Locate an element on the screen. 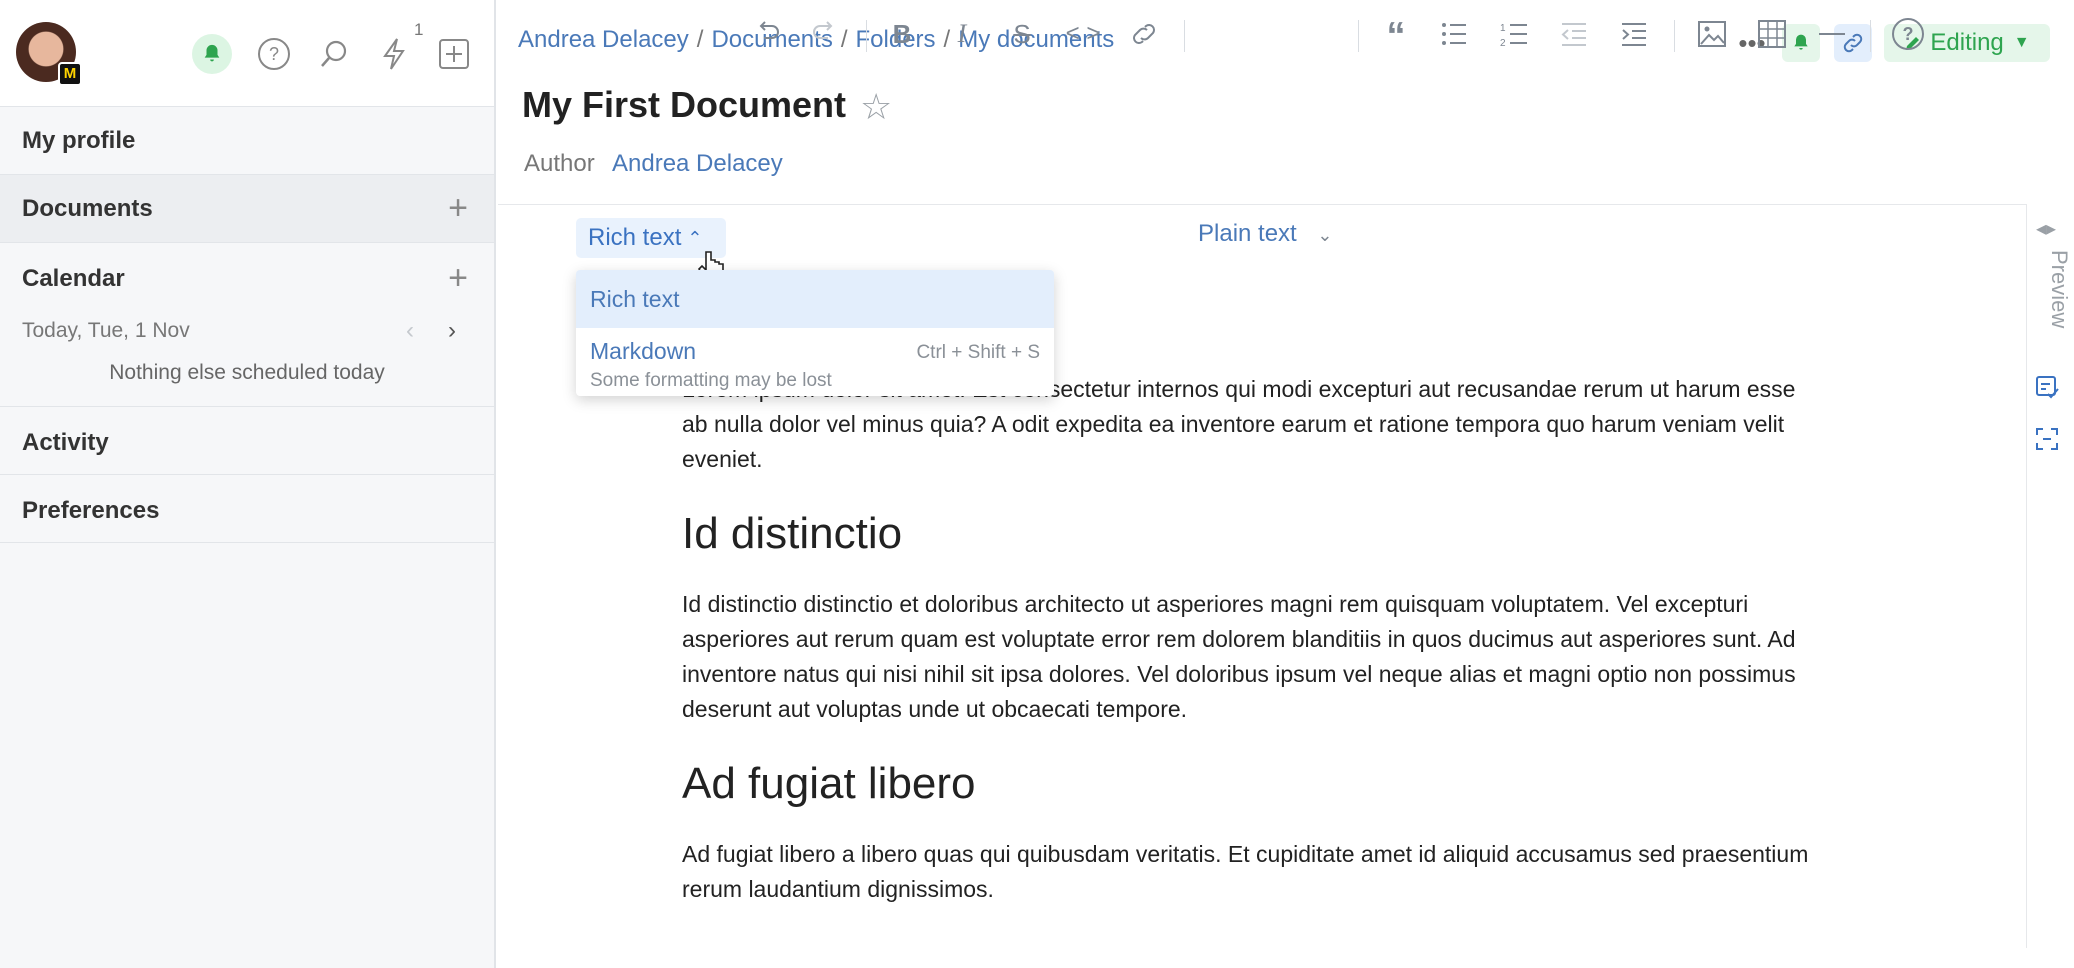 Image resolution: width=2074 pixels, height=968 pixels. editor-mode-label: Rich text is located at coordinates (635, 237).